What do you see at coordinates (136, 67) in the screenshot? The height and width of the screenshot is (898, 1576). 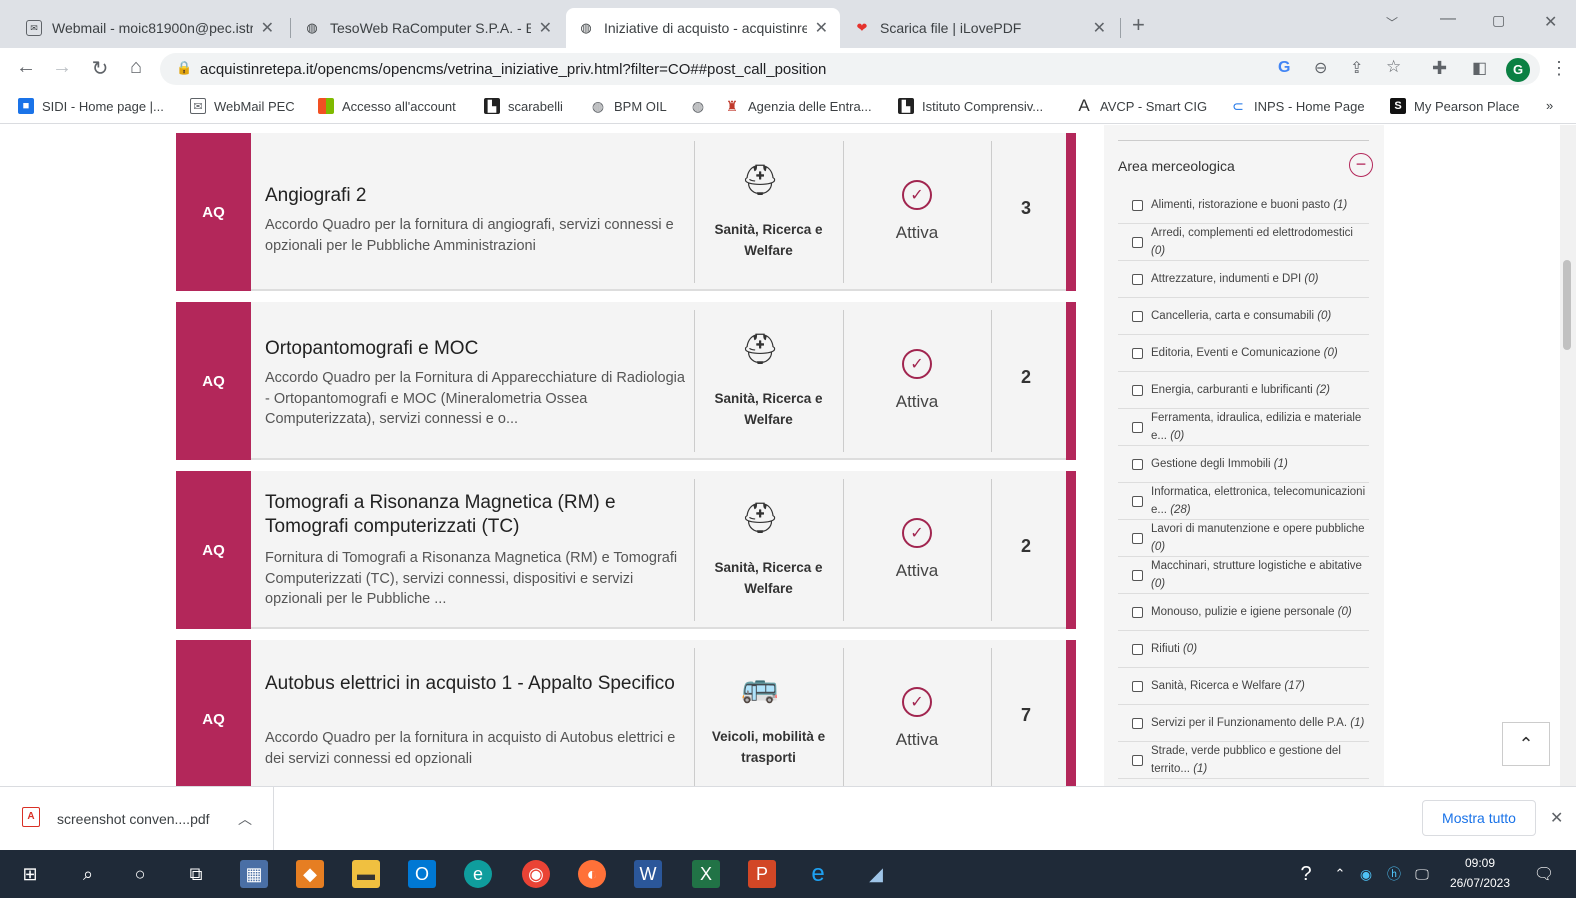 I see `home-icon: ⌂` at bounding box center [136, 67].